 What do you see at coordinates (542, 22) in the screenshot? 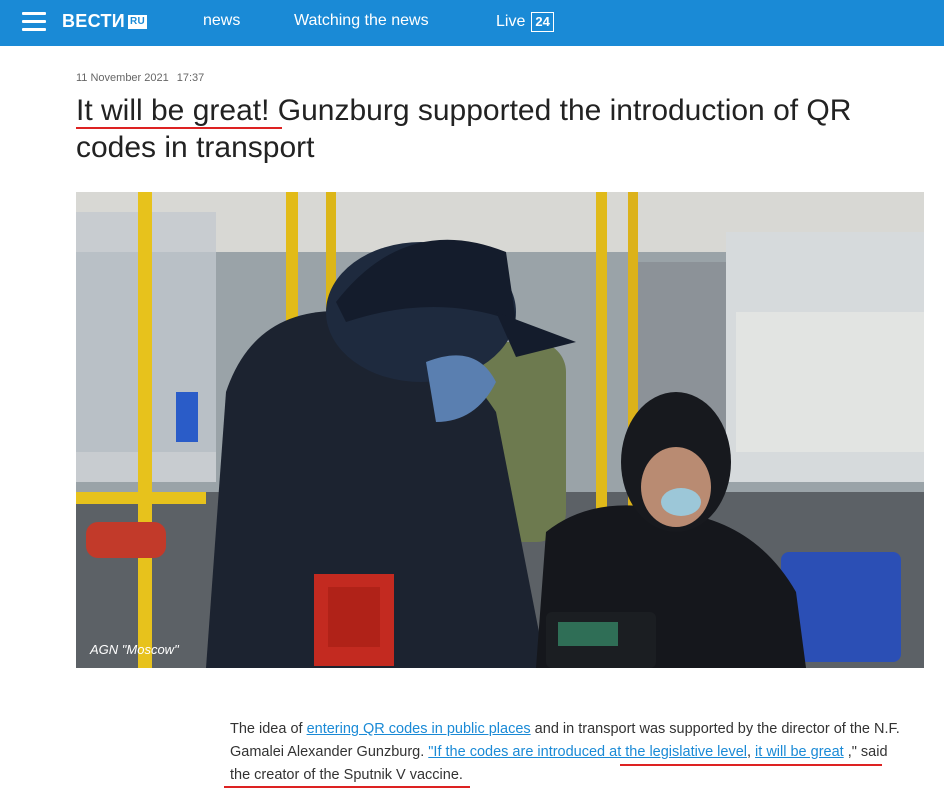
I see `live-24-badge: 24` at bounding box center [542, 22].